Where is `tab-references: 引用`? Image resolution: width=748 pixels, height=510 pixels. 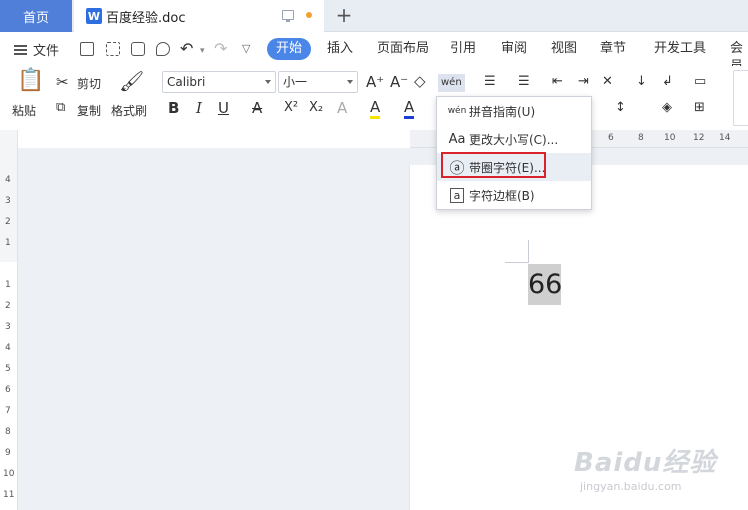
tab-references: 引用 is located at coordinates (463, 49).